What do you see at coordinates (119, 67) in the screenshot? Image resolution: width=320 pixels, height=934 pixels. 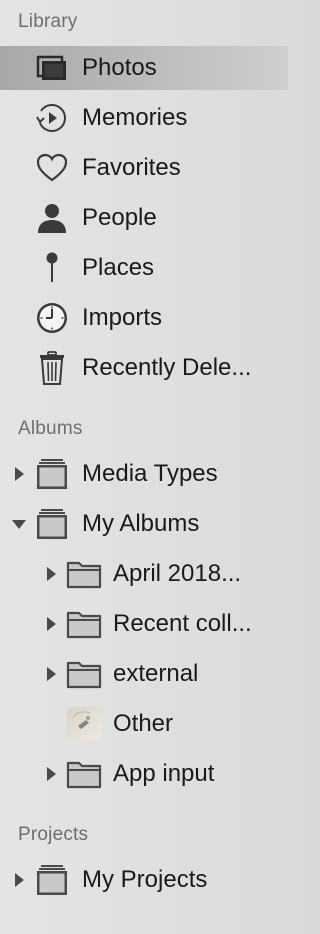 I see `sidebar-item-label: Photos` at bounding box center [119, 67].